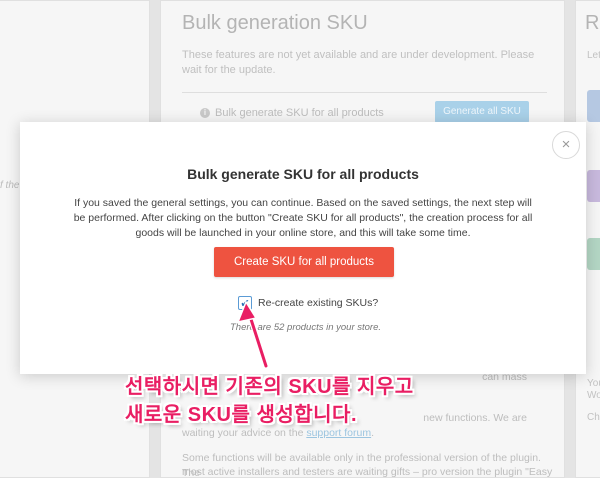 The image size is (600, 478). Describe the element at coordinates (593, 55) in the screenshot. I see `right-panel-text-1: Let` at that location.